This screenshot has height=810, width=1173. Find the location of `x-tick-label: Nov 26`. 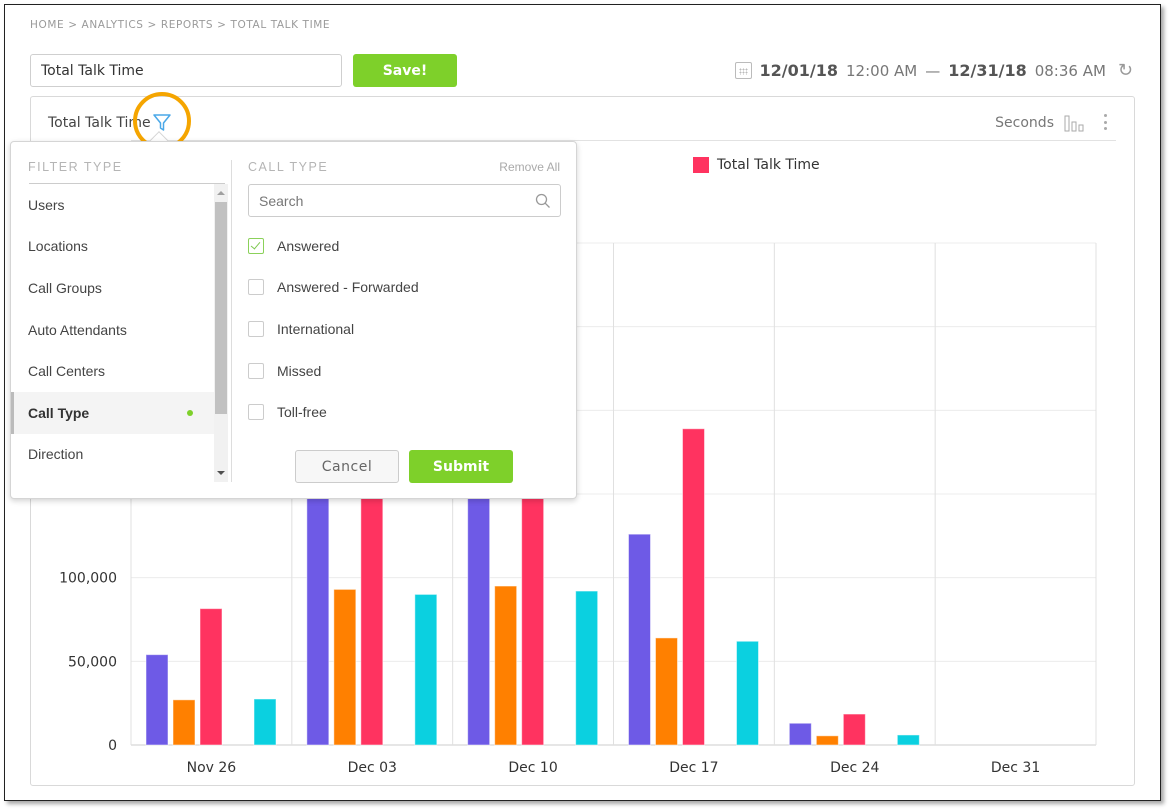

x-tick-label: Nov 26 is located at coordinates (212, 768).